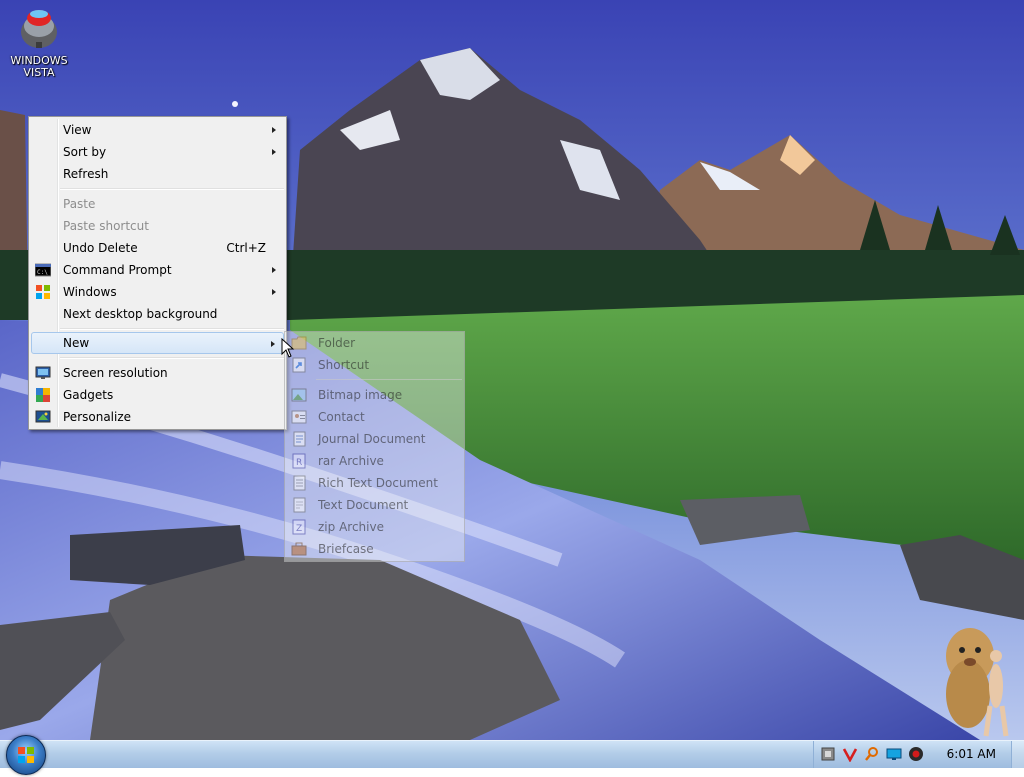 The height and width of the screenshot is (777, 1024). Describe the element at coordinates (977, 682) in the screenshot. I see `desktop-mascot-icon` at that location.